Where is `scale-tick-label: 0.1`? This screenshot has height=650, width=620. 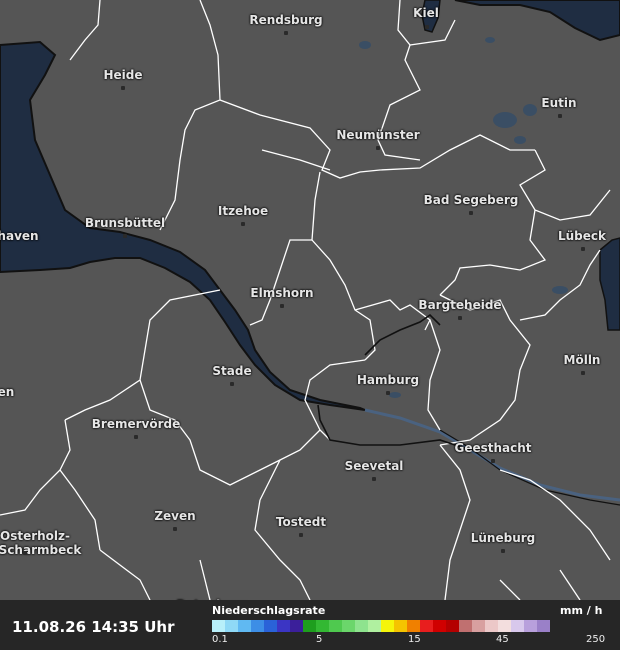 scale-tick-label: 0.1 is located at coordinates (220, 639).